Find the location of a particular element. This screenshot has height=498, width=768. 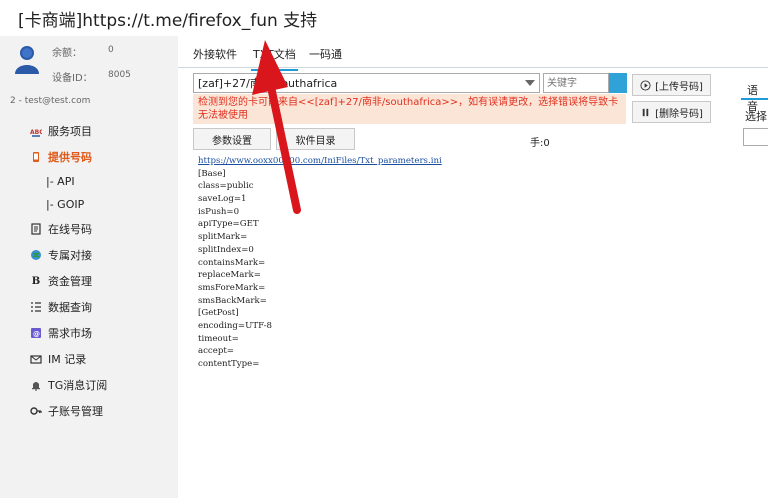

svg-text: ABC is located at coordinates (36, 132).